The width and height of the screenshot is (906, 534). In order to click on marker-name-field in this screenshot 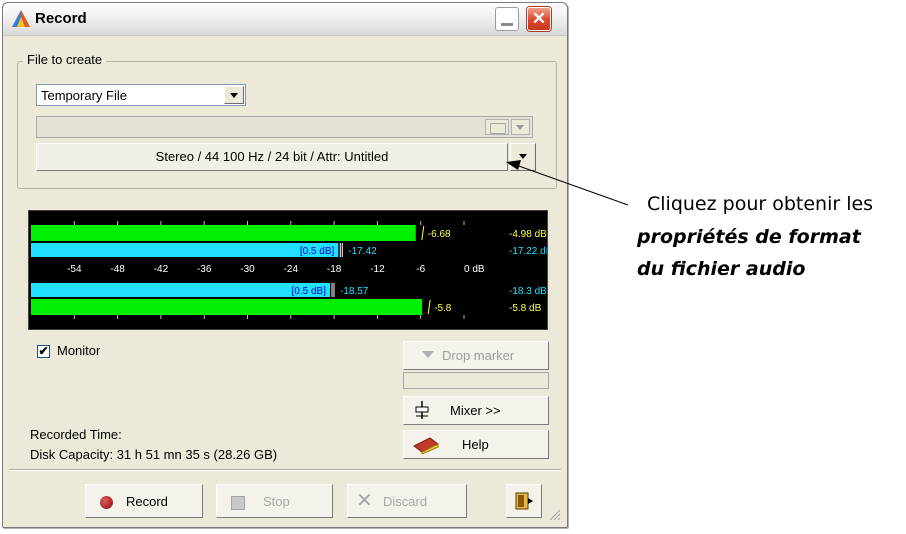, I will do `click(476, 380)`.